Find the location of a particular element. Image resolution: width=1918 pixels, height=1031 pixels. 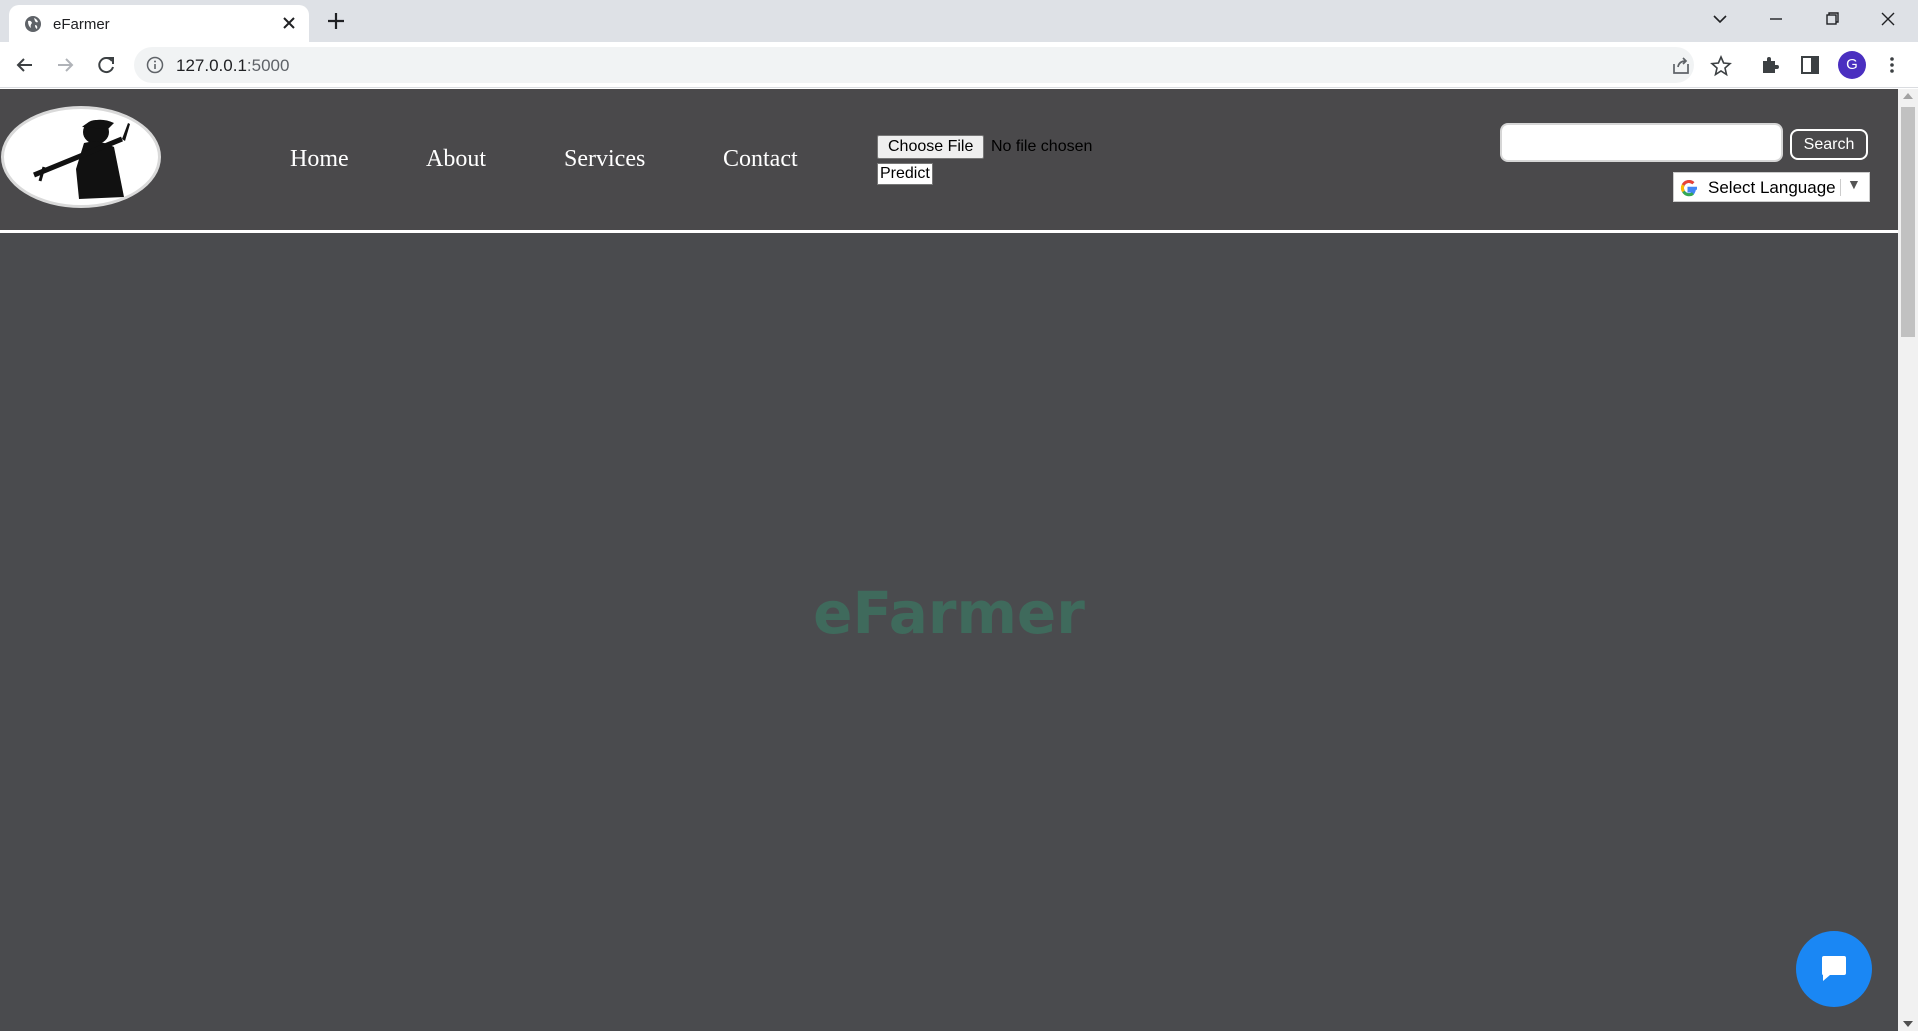

nav-home-link: Home is located at coordinates (319, 159).